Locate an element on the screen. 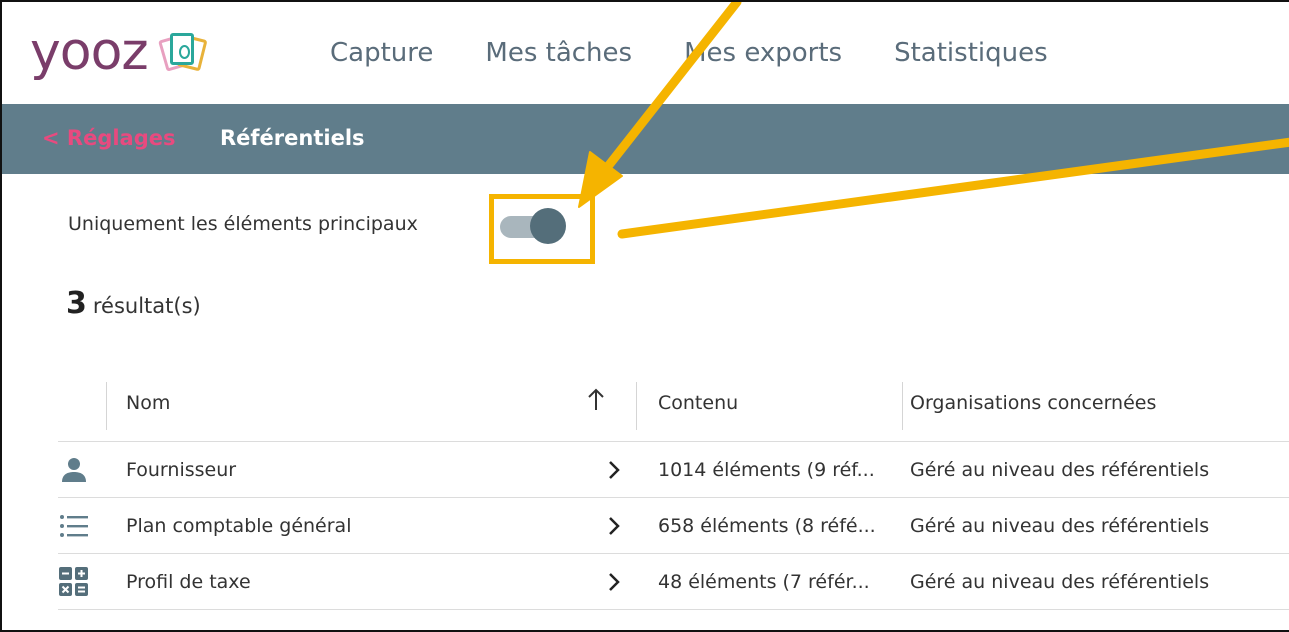 This screenshot has height=632, width=1289. calculator-icon is located at coordinates (73, 581).